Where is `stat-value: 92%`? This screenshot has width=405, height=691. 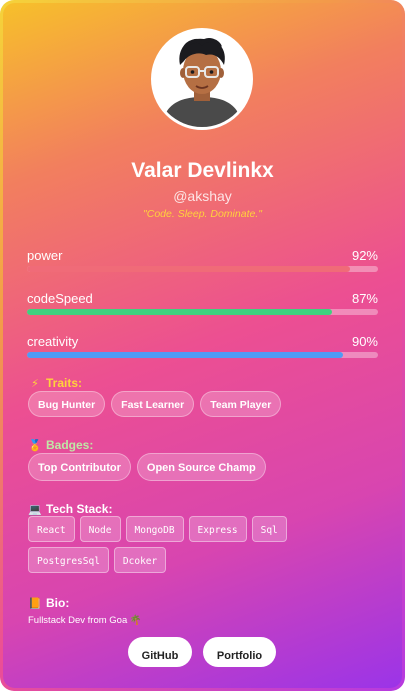
stat-value: 92% is located at coordinates (364, 255).